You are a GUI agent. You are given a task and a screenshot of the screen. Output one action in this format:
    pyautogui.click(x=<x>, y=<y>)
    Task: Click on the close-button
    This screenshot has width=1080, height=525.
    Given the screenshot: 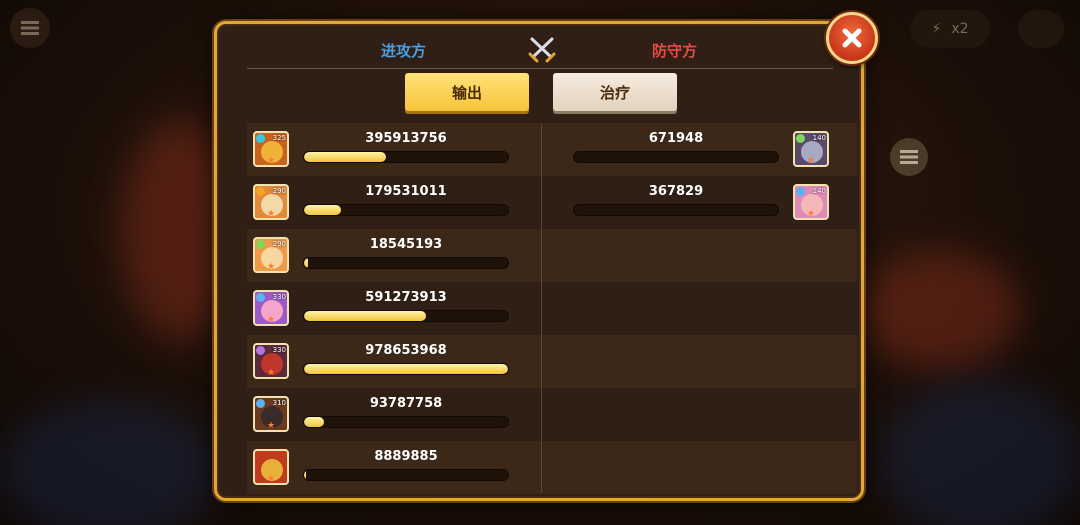 What is the action you would take?
    pyautogui.click(x=852, y=38)
    